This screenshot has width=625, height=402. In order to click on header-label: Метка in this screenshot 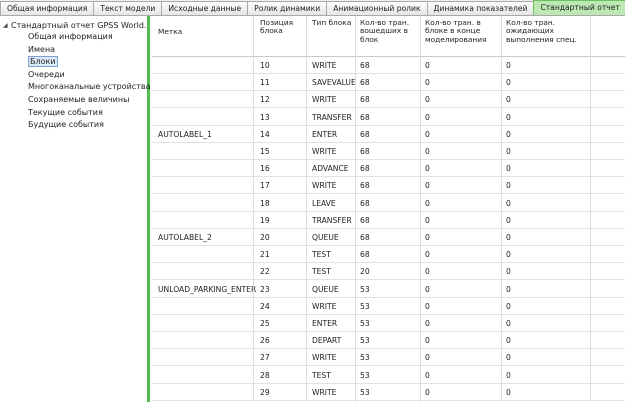, I will do `click(170, 31)`.